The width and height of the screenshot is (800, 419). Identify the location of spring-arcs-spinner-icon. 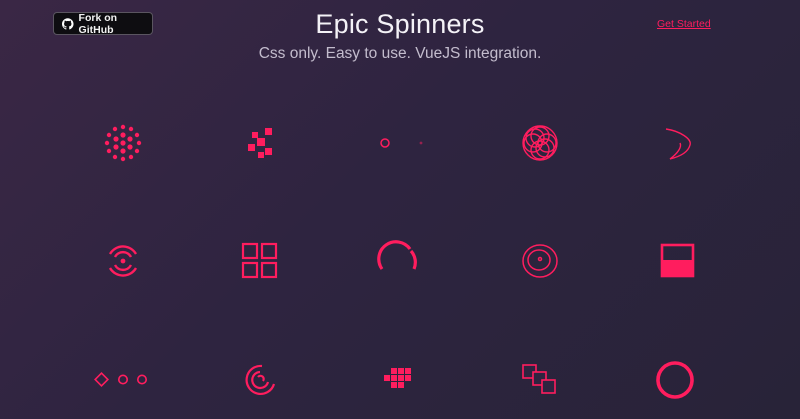
(260, 380).